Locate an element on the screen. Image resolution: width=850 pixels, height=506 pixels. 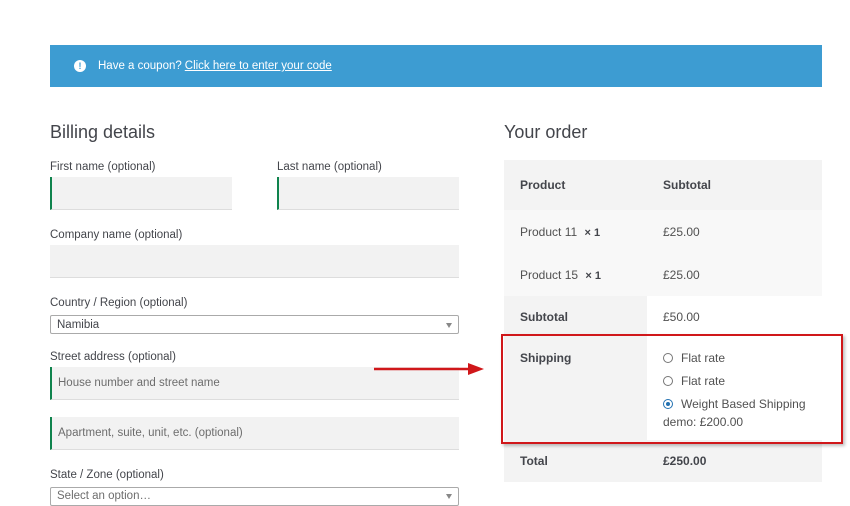
country-value: Namibia is located at coordinates (78, 324).